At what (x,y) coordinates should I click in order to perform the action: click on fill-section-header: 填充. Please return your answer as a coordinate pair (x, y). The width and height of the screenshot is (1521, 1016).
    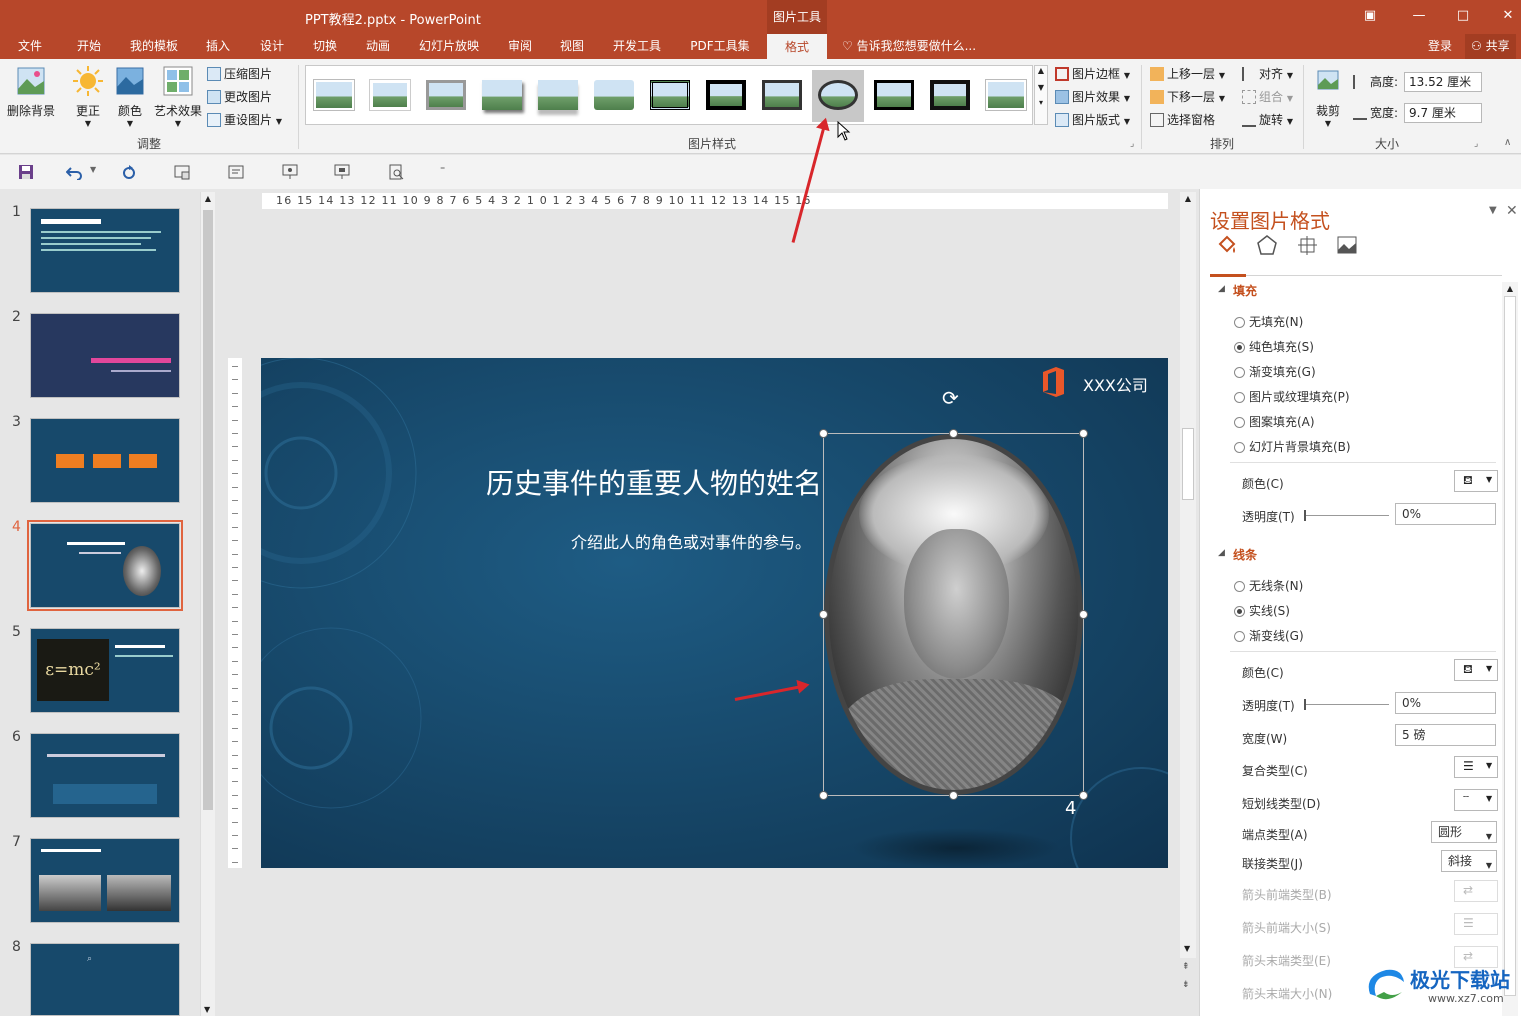
    Looking at the image, I should click on (1245, 290).